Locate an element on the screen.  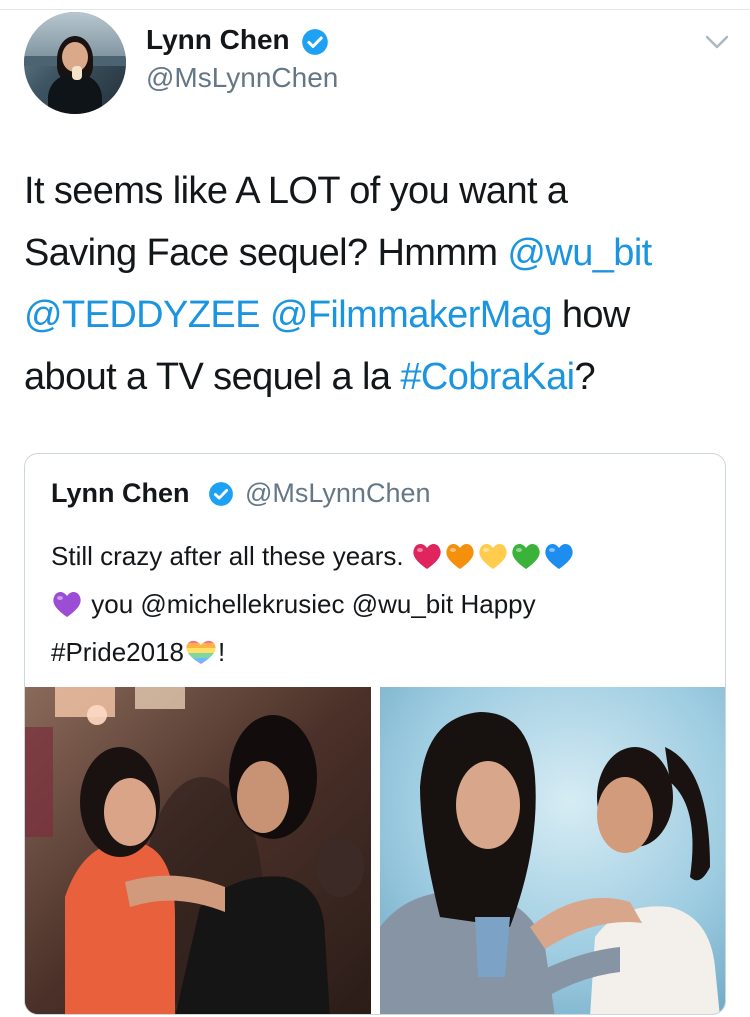
tweet-text-span: Saving Face sequel? Hmmm is located at coordinates (266, 253).